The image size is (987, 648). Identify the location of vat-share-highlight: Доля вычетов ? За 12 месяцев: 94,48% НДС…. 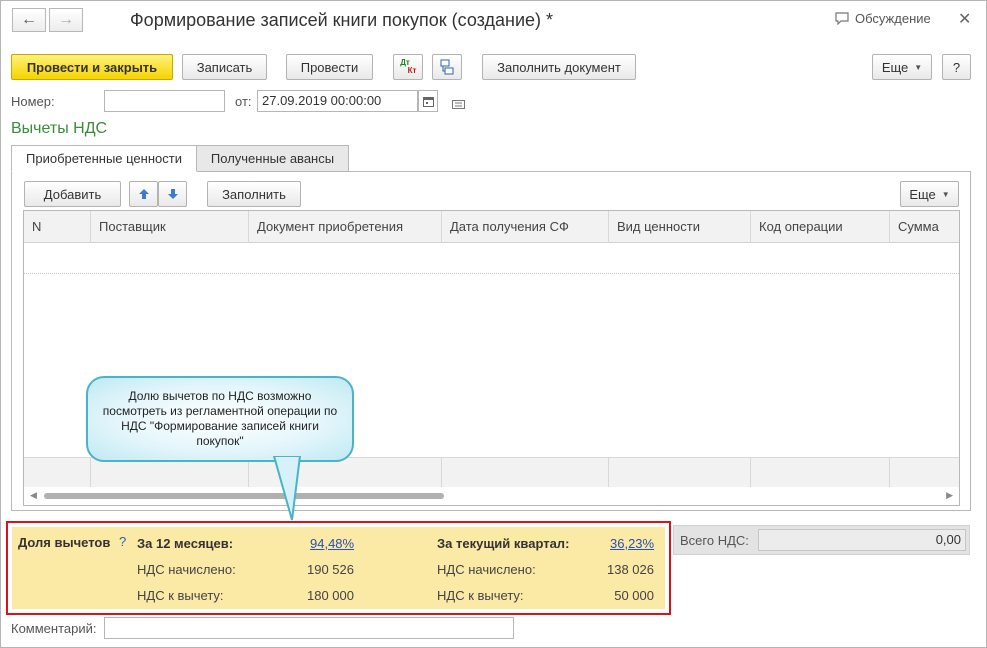
(338, 568).